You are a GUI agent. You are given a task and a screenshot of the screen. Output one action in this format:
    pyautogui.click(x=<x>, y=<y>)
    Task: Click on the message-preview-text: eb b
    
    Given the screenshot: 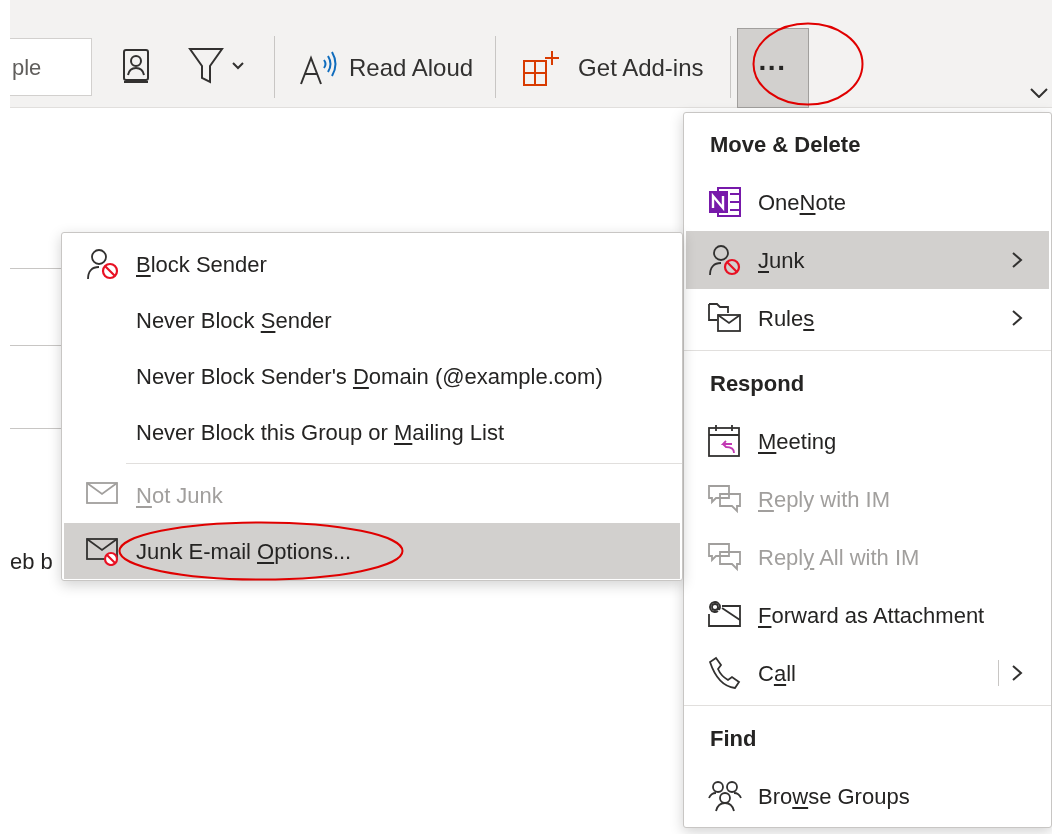 What is the action you would take?
    pyautogui.click(x=31, y=562)
    